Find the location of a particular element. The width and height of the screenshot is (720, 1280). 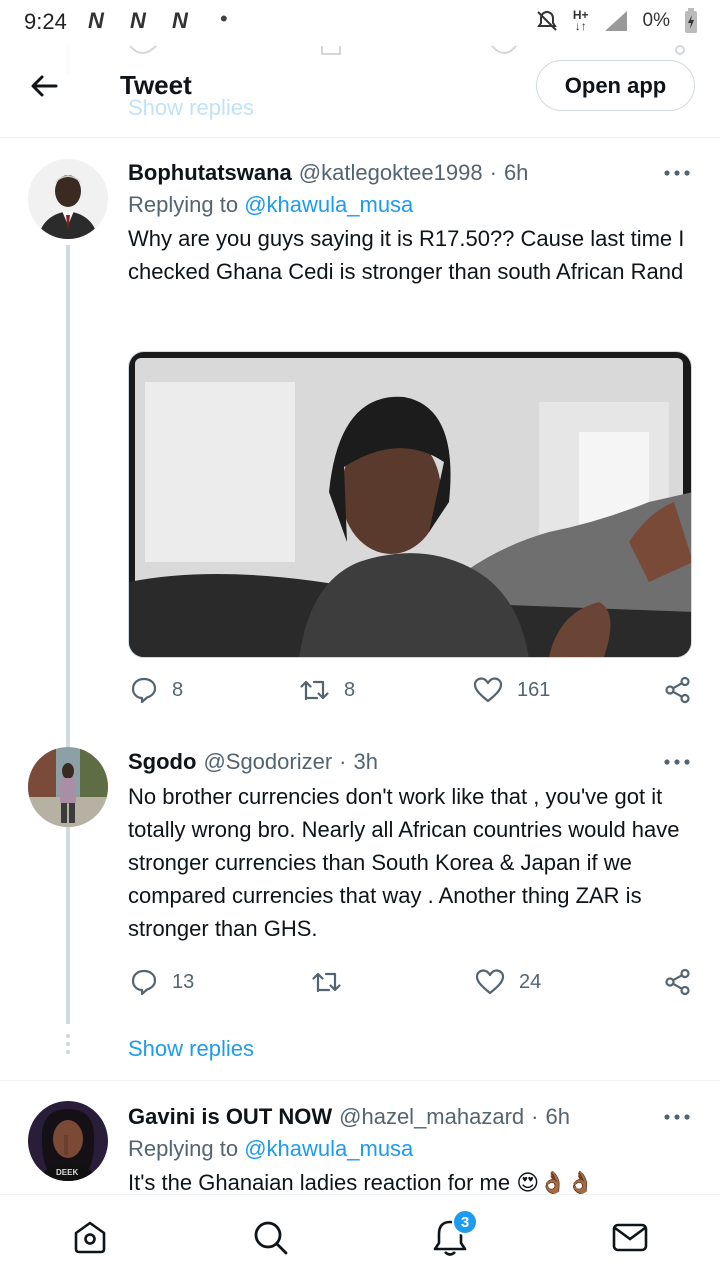

ok-hand-emoji: 👌🏾👌🏾 is located at coordinates (566, 1182).